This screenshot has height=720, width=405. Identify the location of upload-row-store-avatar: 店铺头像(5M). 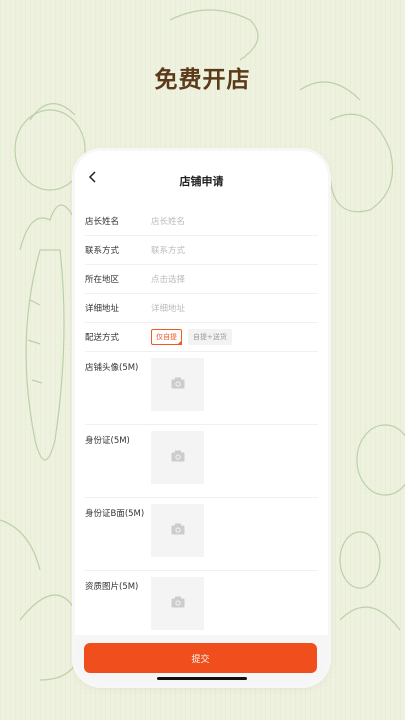
(201, 388).